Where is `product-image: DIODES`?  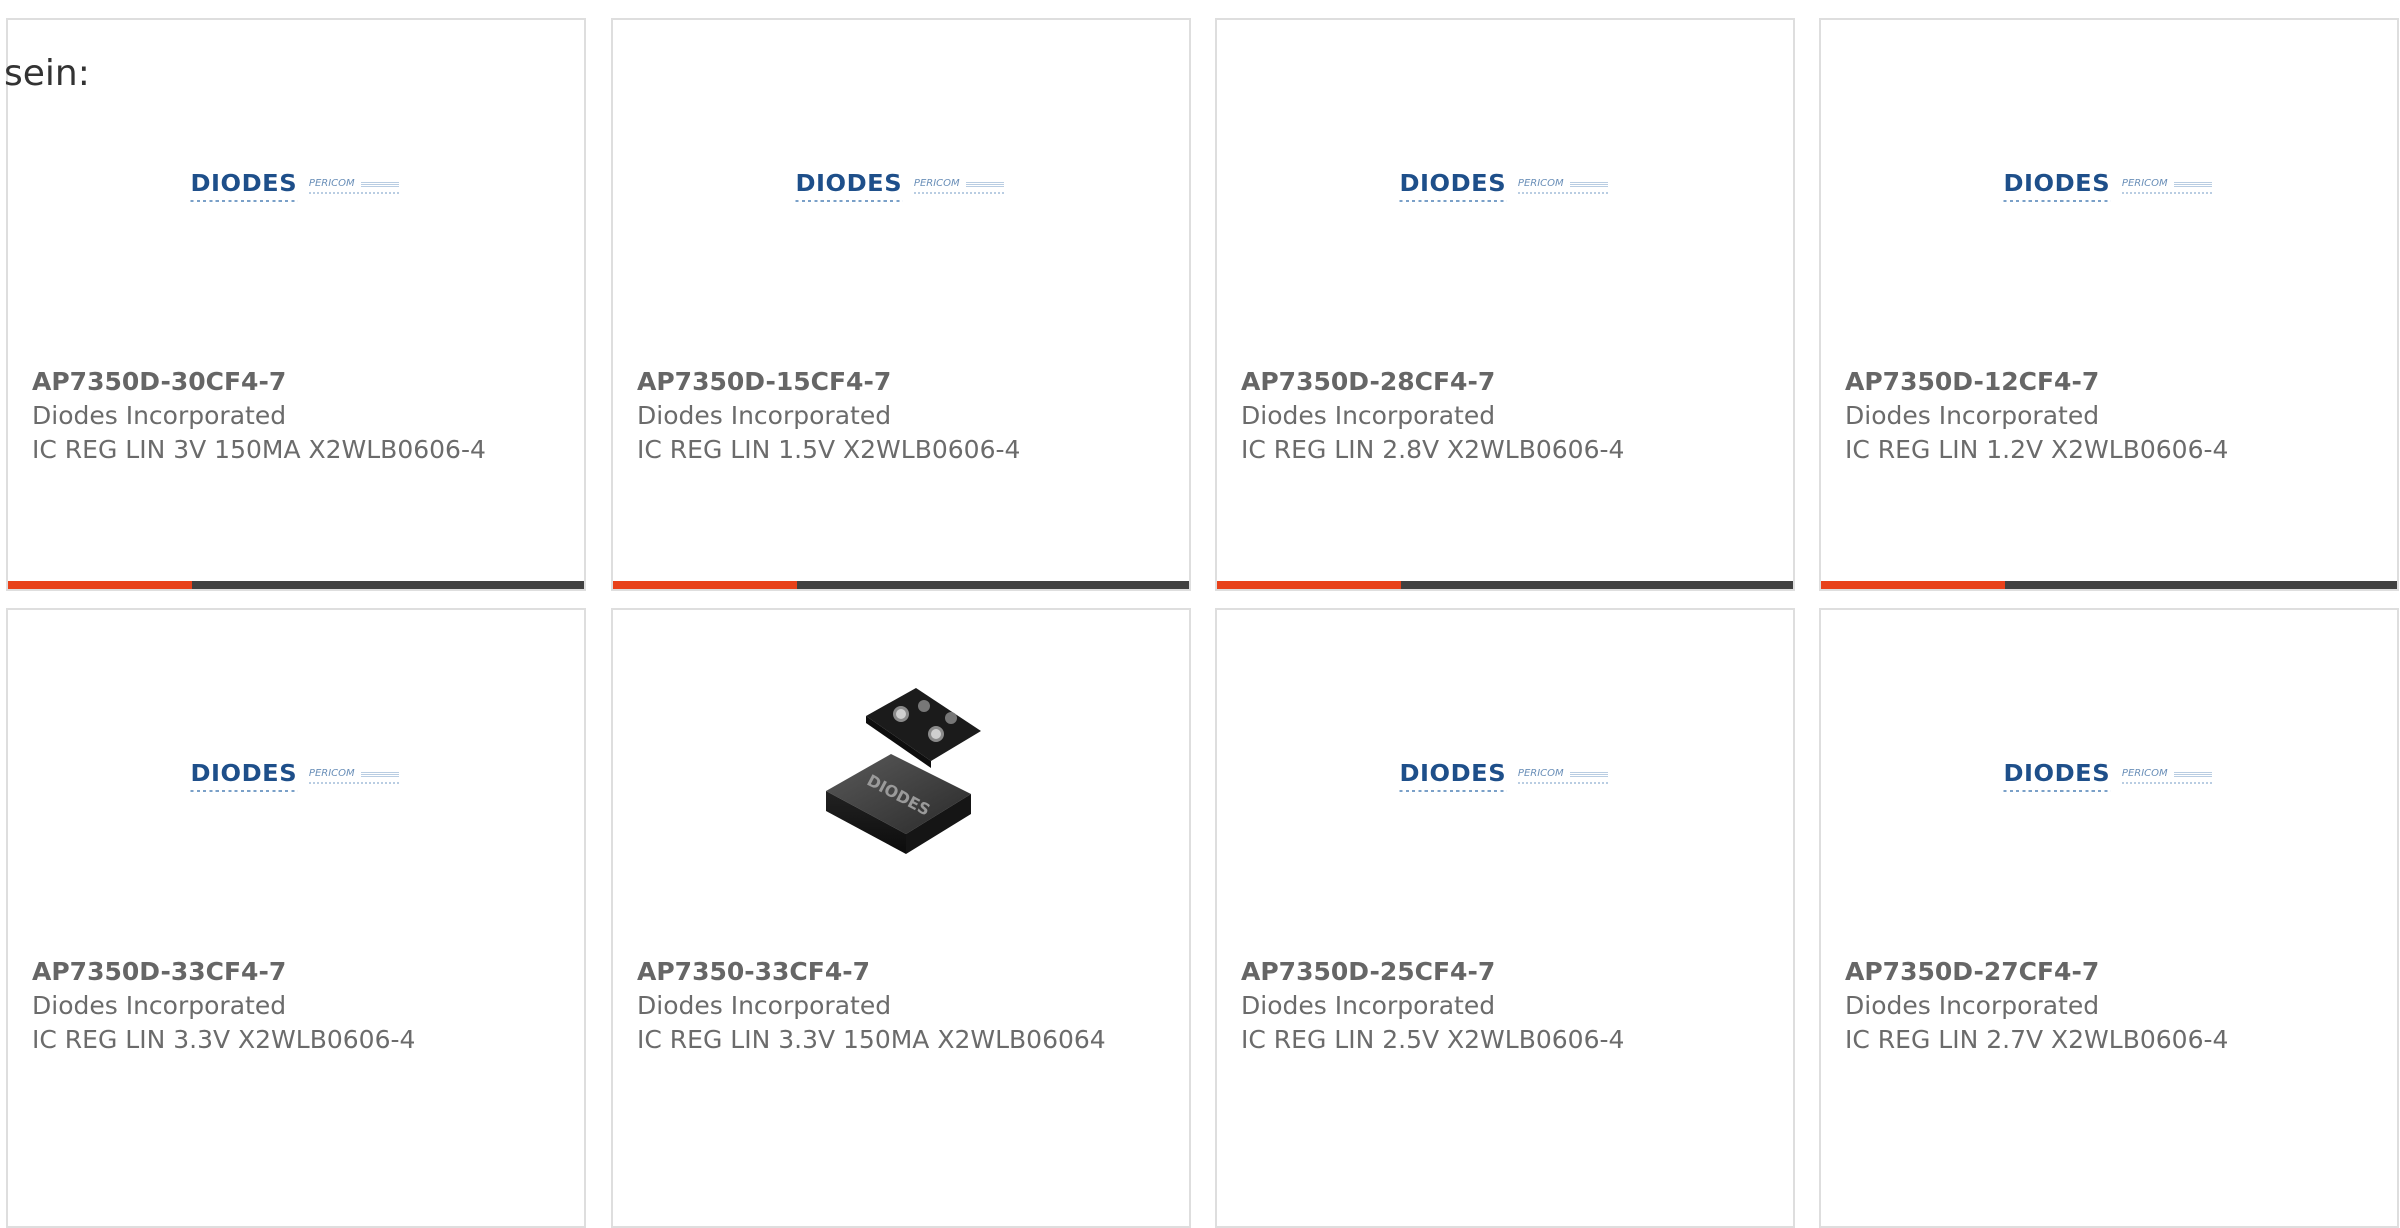
product-image: DIODES is located at coordinates (901, 776).